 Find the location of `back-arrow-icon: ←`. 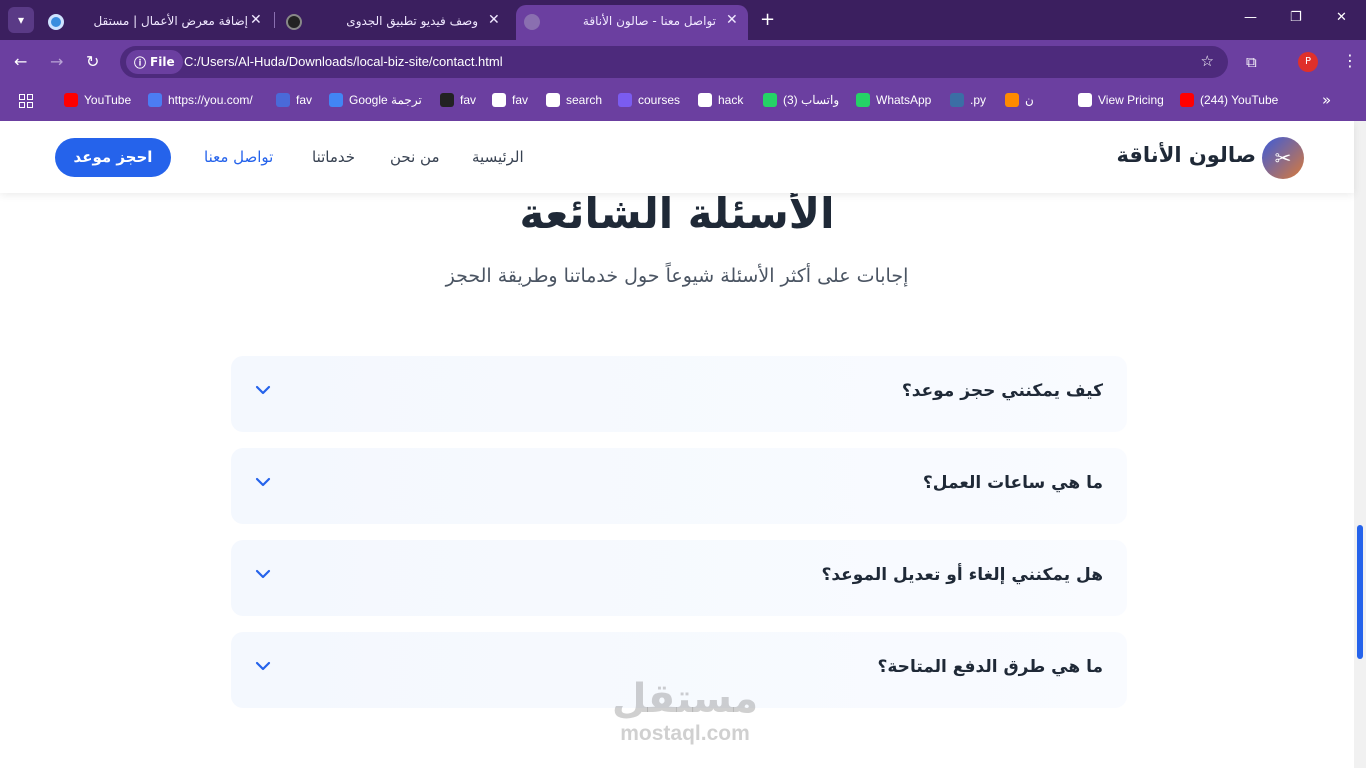

back-arrow-icon: ← is located at coordinates (20, 61).